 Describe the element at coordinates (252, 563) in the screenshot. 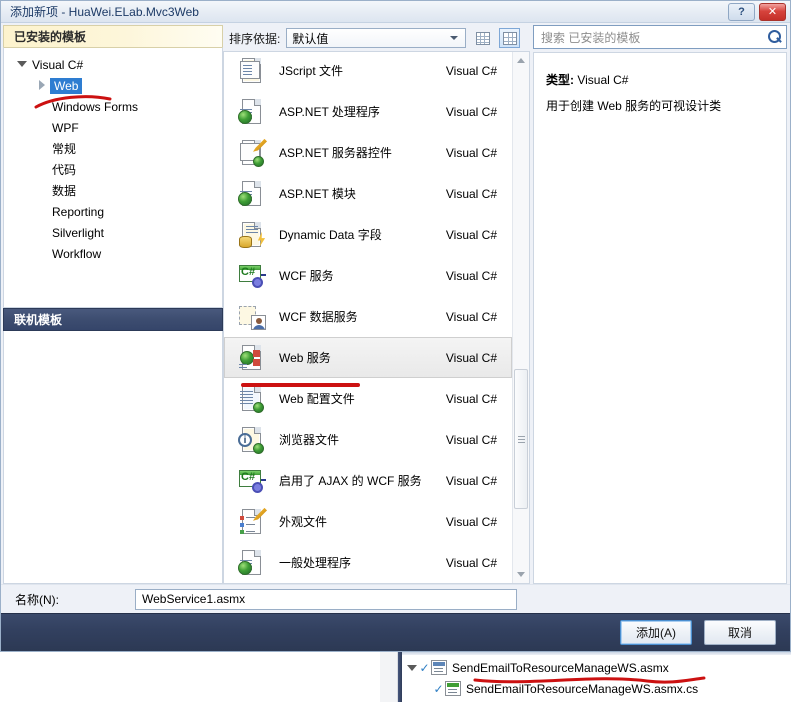

I see `generic-handler-icon` at that location.